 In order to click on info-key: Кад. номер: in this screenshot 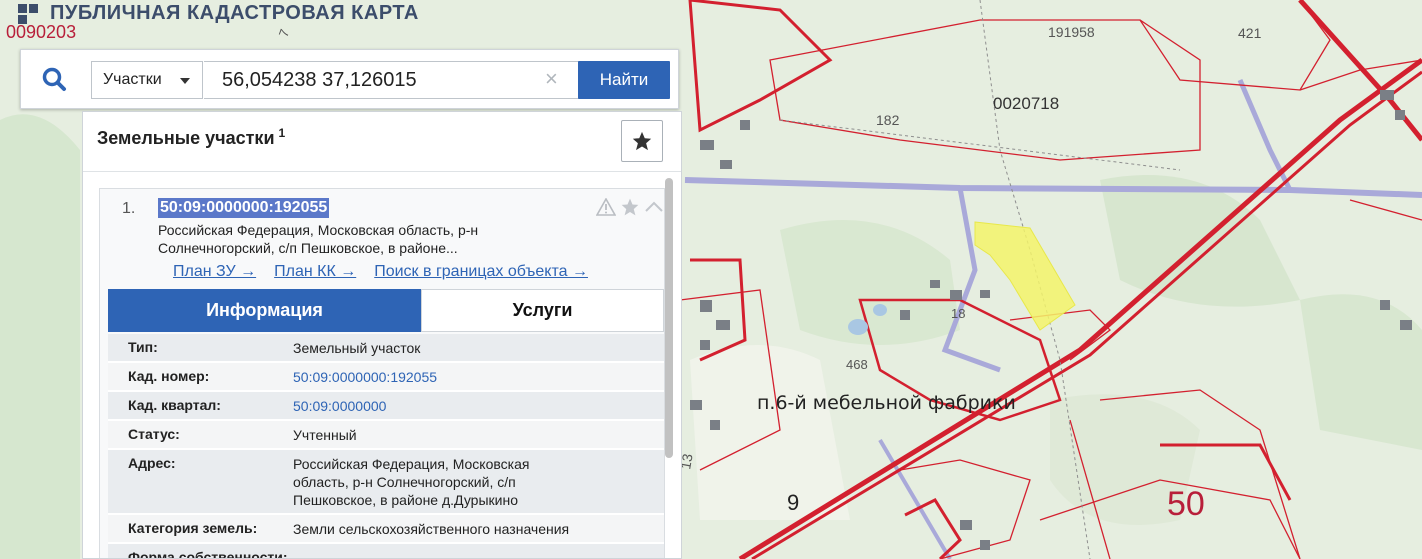, I will do `click(169, 376)`.